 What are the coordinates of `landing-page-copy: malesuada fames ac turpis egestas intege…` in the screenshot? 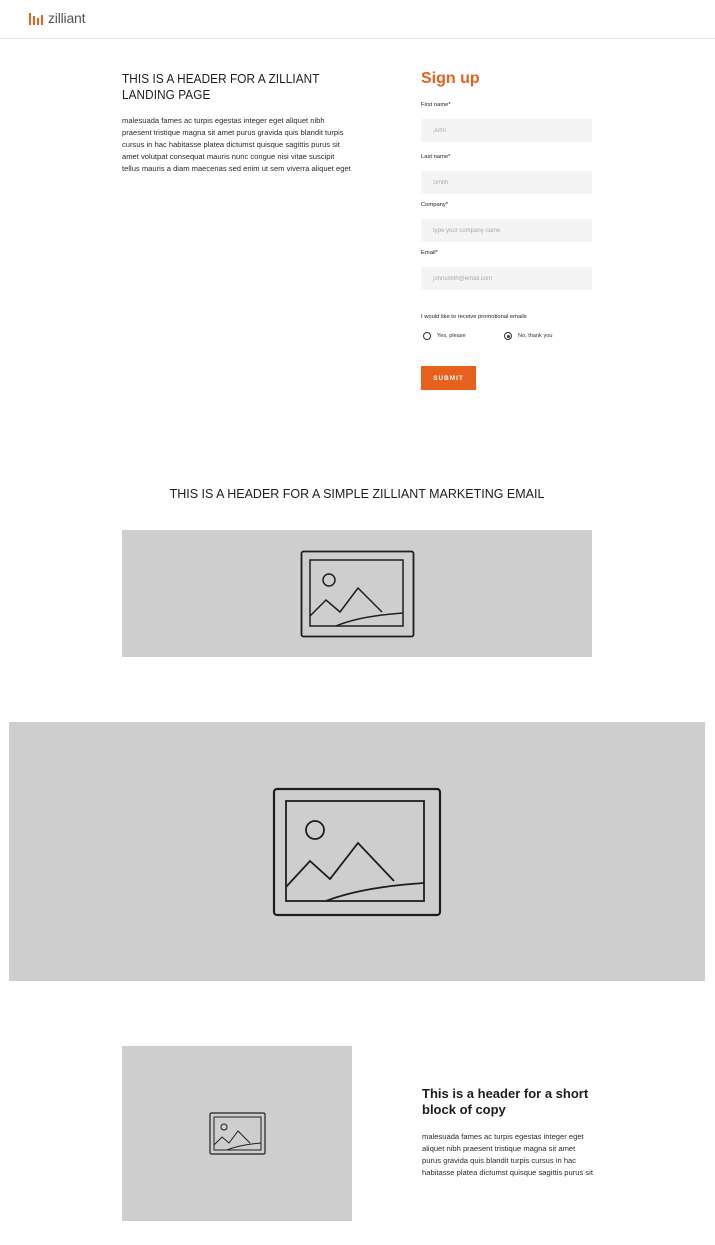 It's located at (236, 144).